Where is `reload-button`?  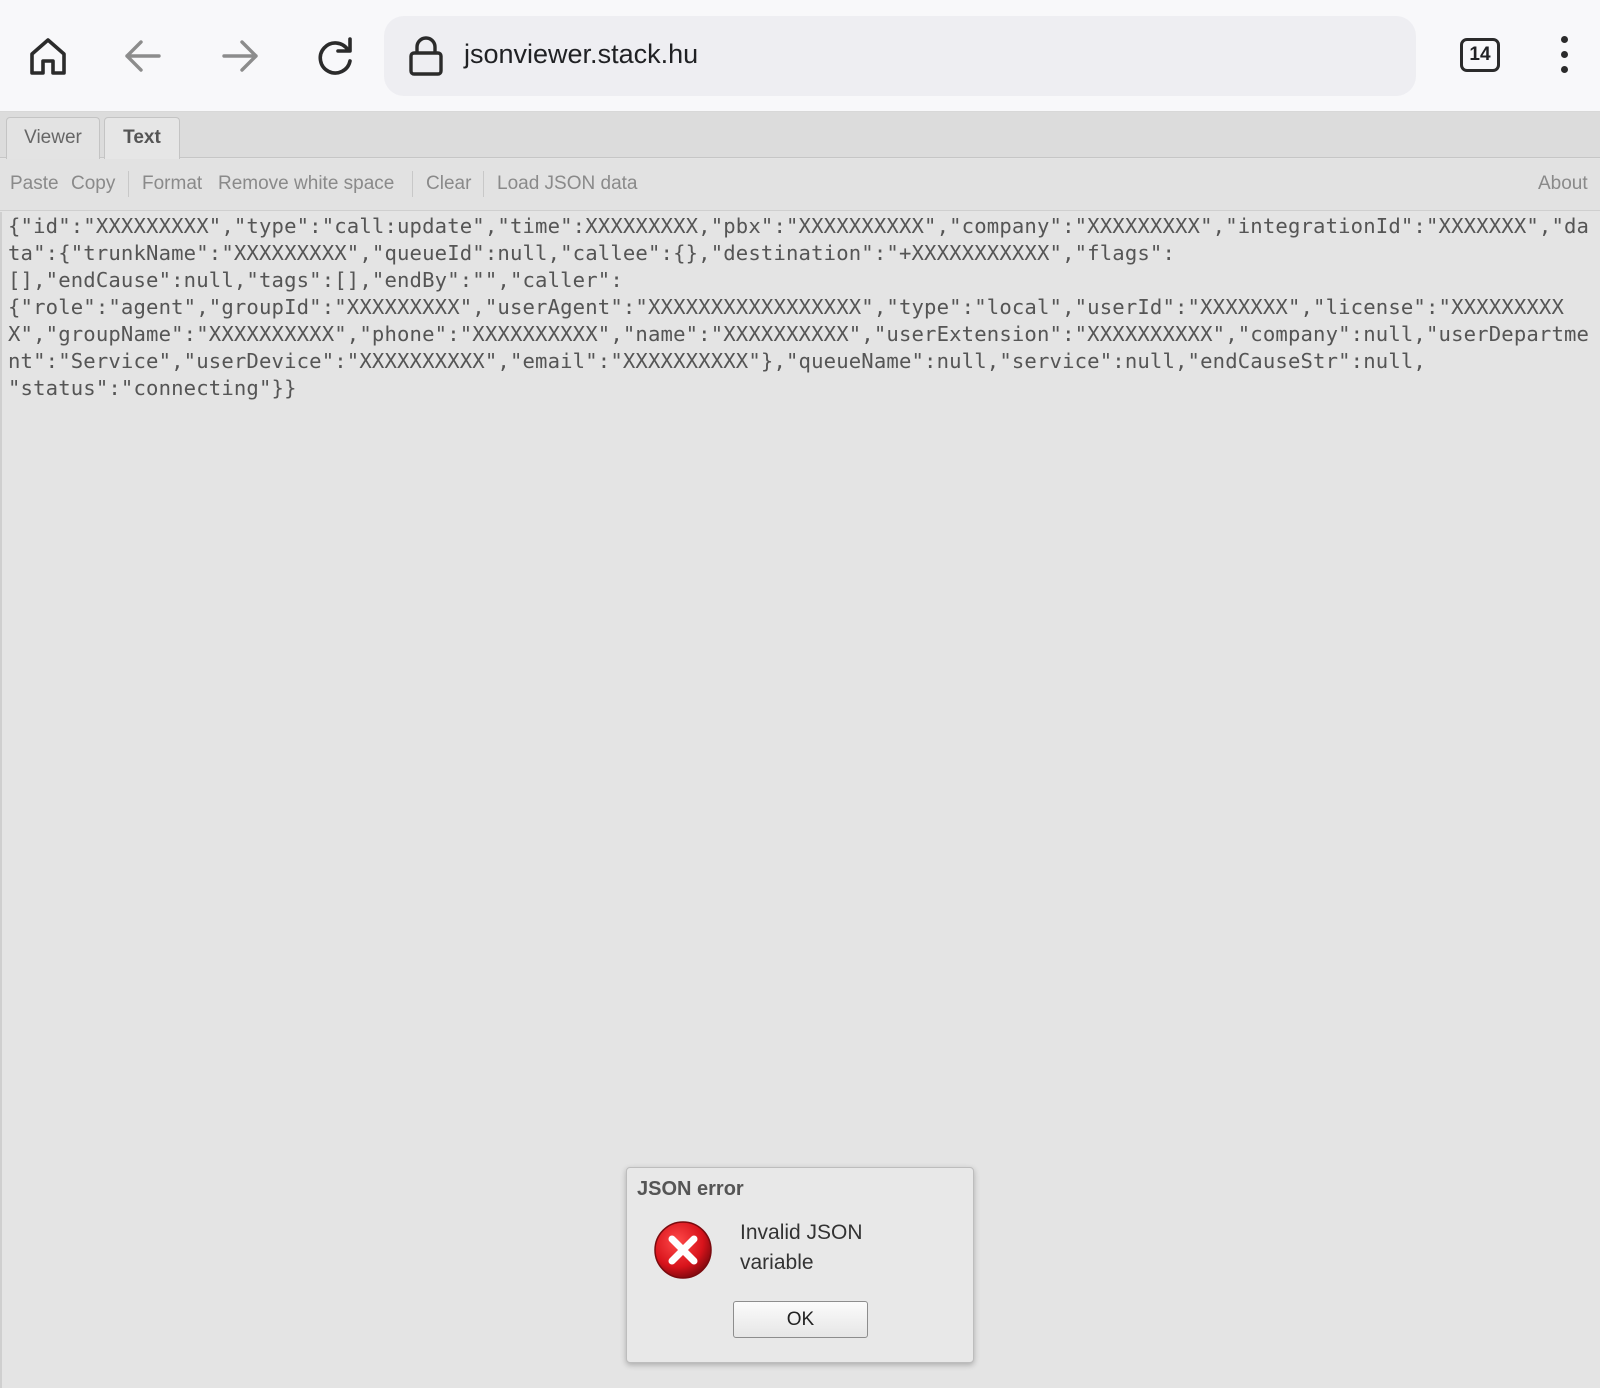
reload-button is located at coordinates (335, 56).